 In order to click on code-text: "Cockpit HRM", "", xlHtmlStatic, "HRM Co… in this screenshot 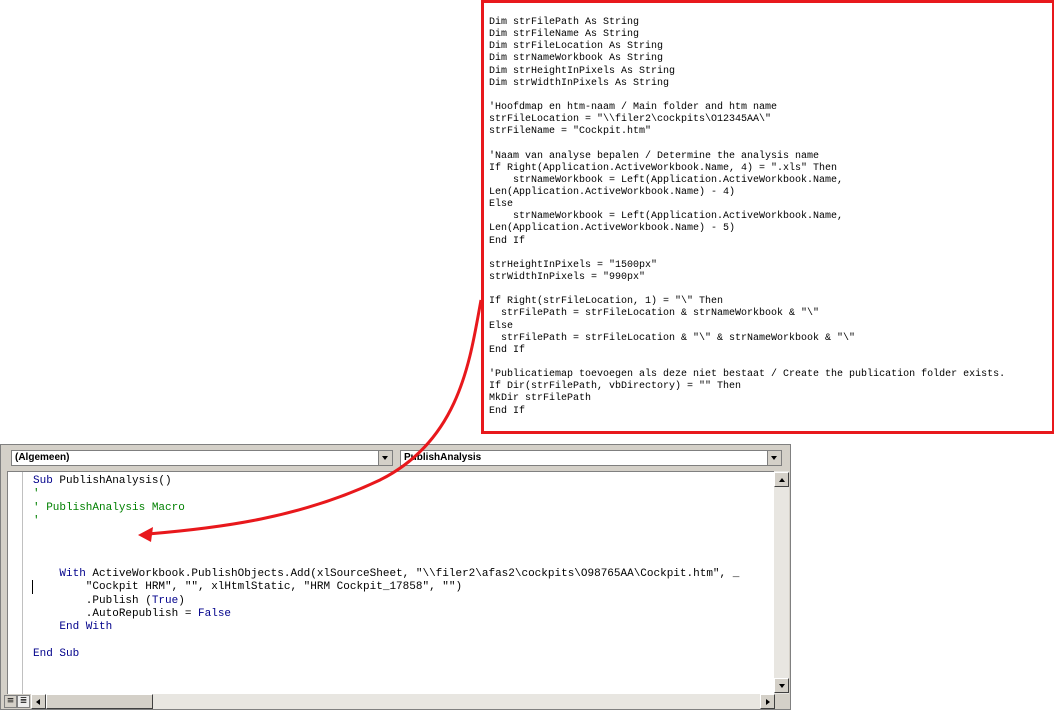, I will do `click(248, 587)`.